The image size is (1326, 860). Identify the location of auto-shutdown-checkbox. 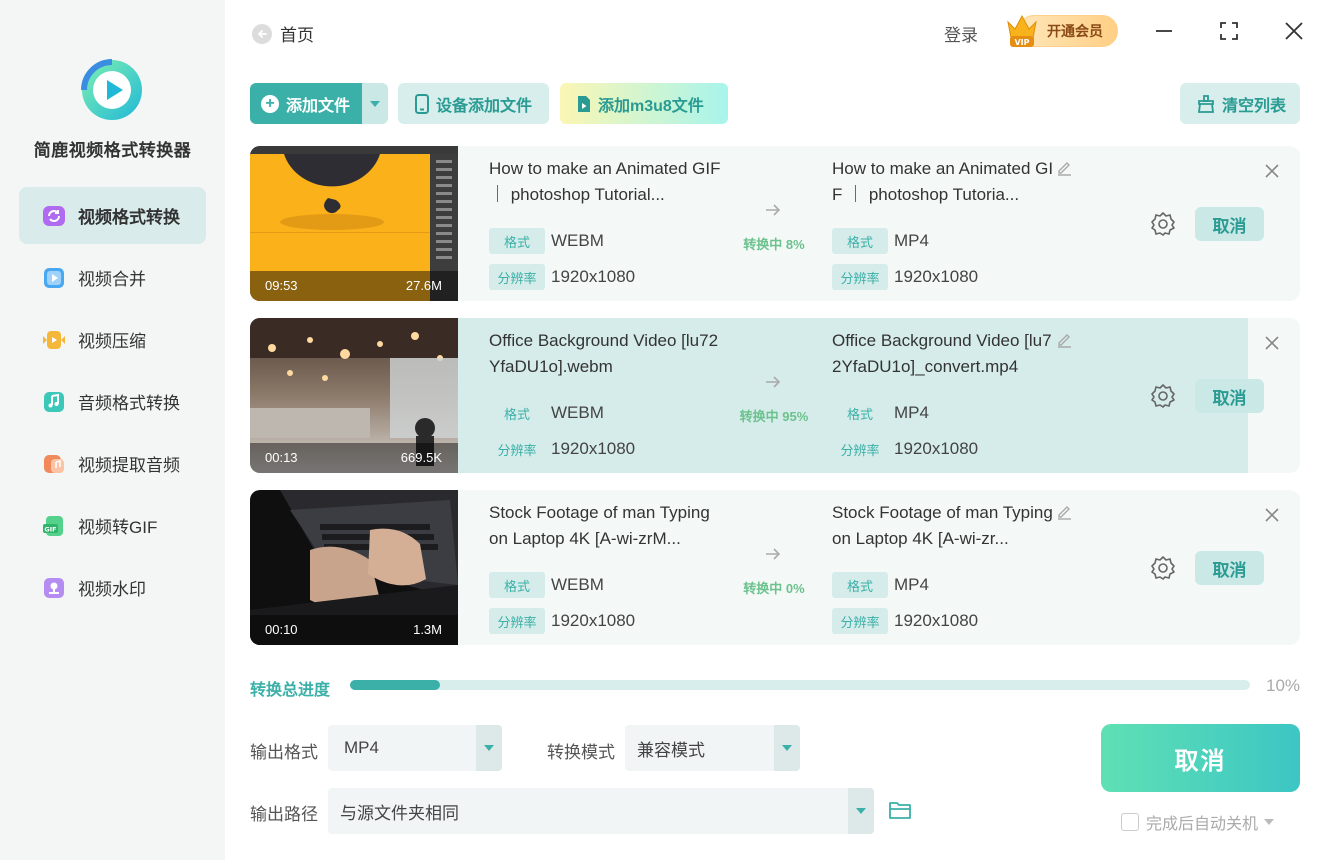
(1130, 822).